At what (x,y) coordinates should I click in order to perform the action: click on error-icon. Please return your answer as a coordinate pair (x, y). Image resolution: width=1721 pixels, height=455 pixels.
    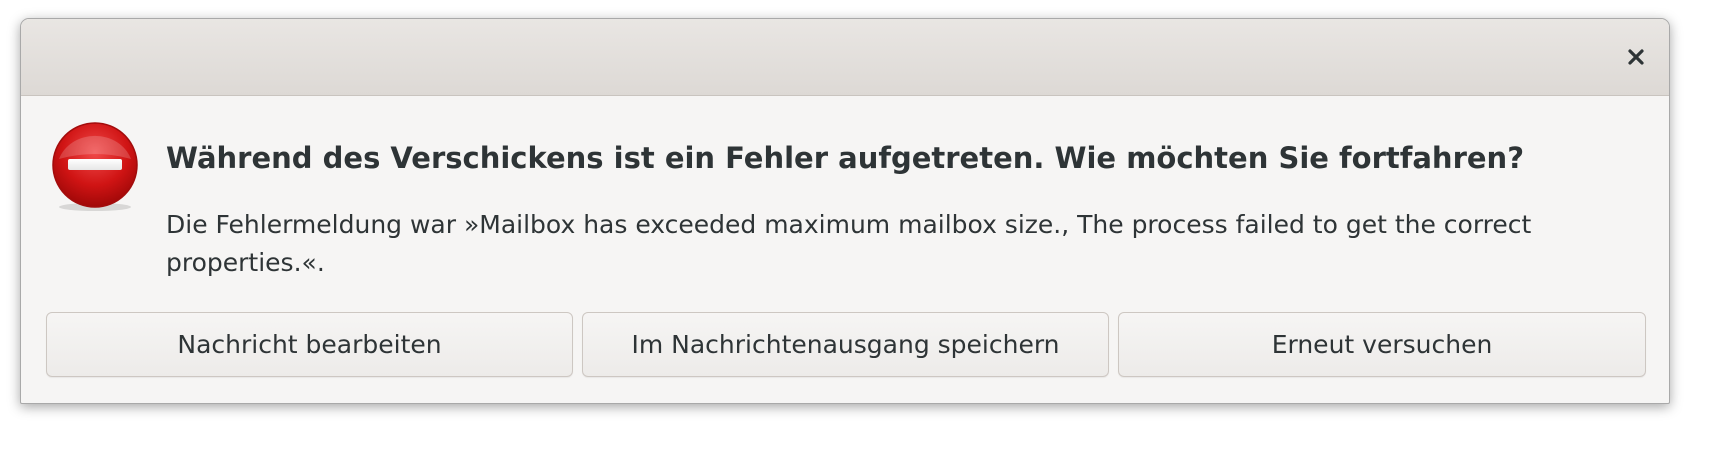
    Looking at the image, I should click on (95, 166).